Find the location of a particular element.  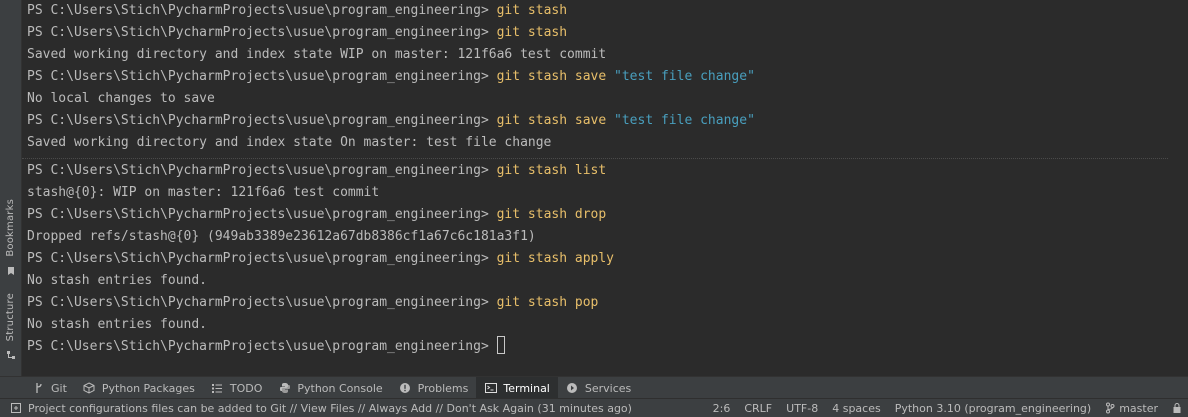

side-tab-bookmarks-label: Bookmarks is located at coordinates (10, 228).